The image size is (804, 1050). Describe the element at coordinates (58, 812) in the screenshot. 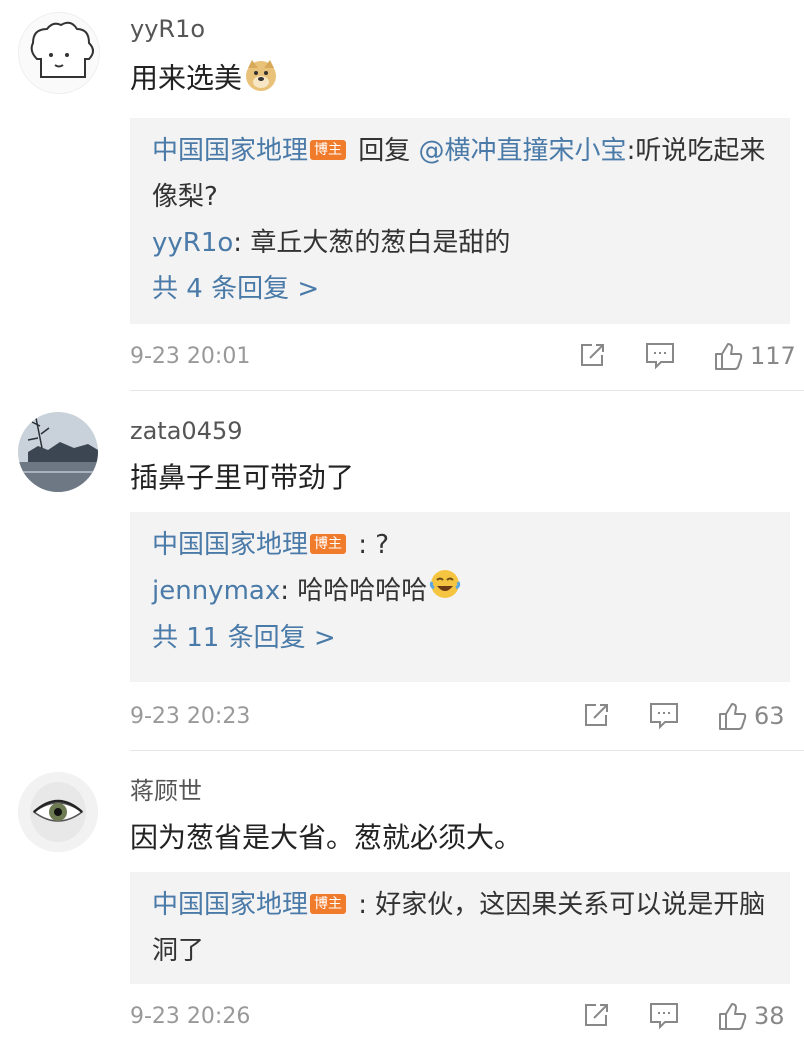

I see `avatar-eye` at that location.